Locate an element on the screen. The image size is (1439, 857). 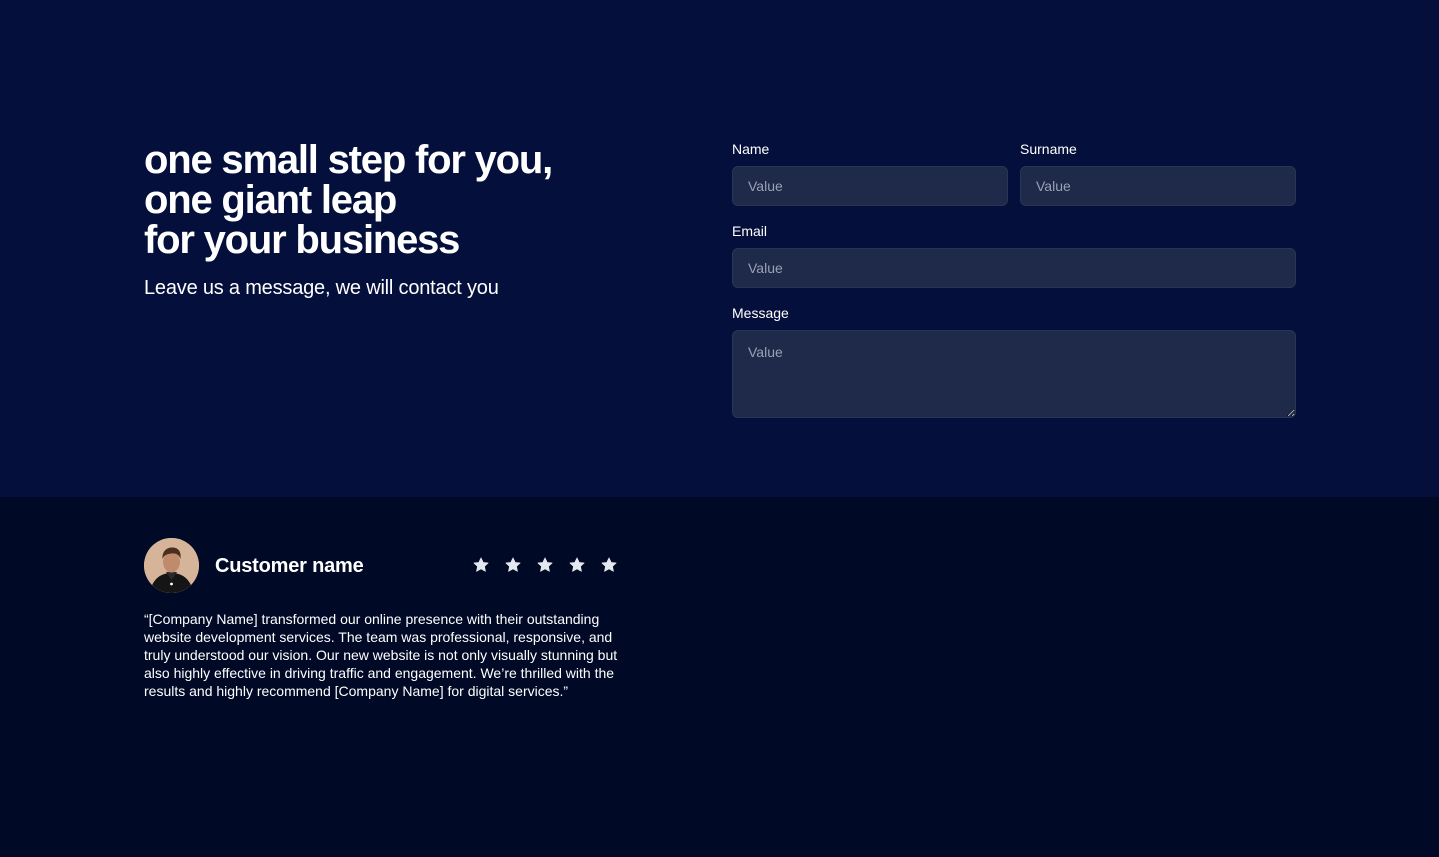
email-label: Email is located at coordinates (750, 231).